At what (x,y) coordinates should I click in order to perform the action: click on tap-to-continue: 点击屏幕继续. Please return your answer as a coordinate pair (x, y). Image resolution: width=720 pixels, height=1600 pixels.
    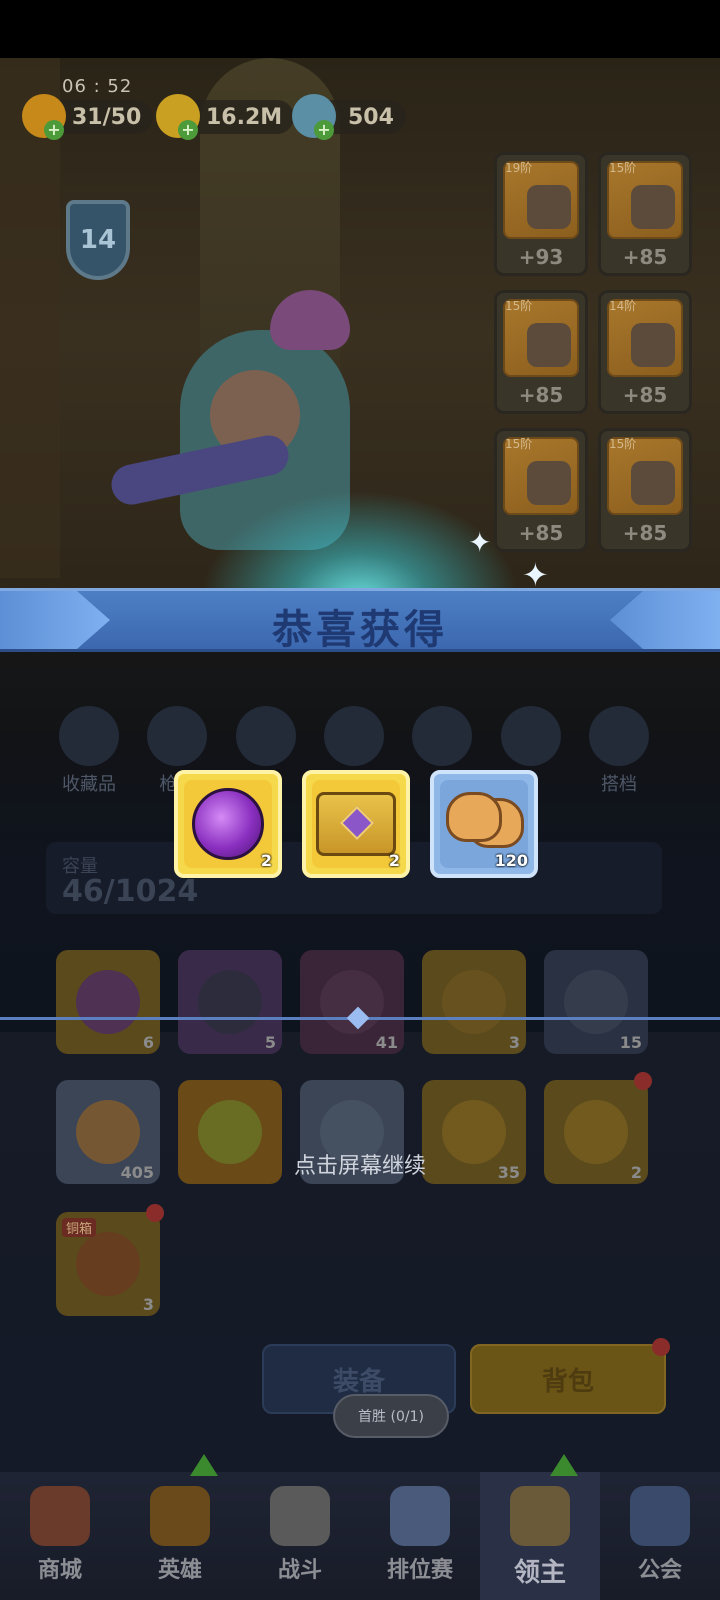
    Looking at the image, I should click on (360, 1164).